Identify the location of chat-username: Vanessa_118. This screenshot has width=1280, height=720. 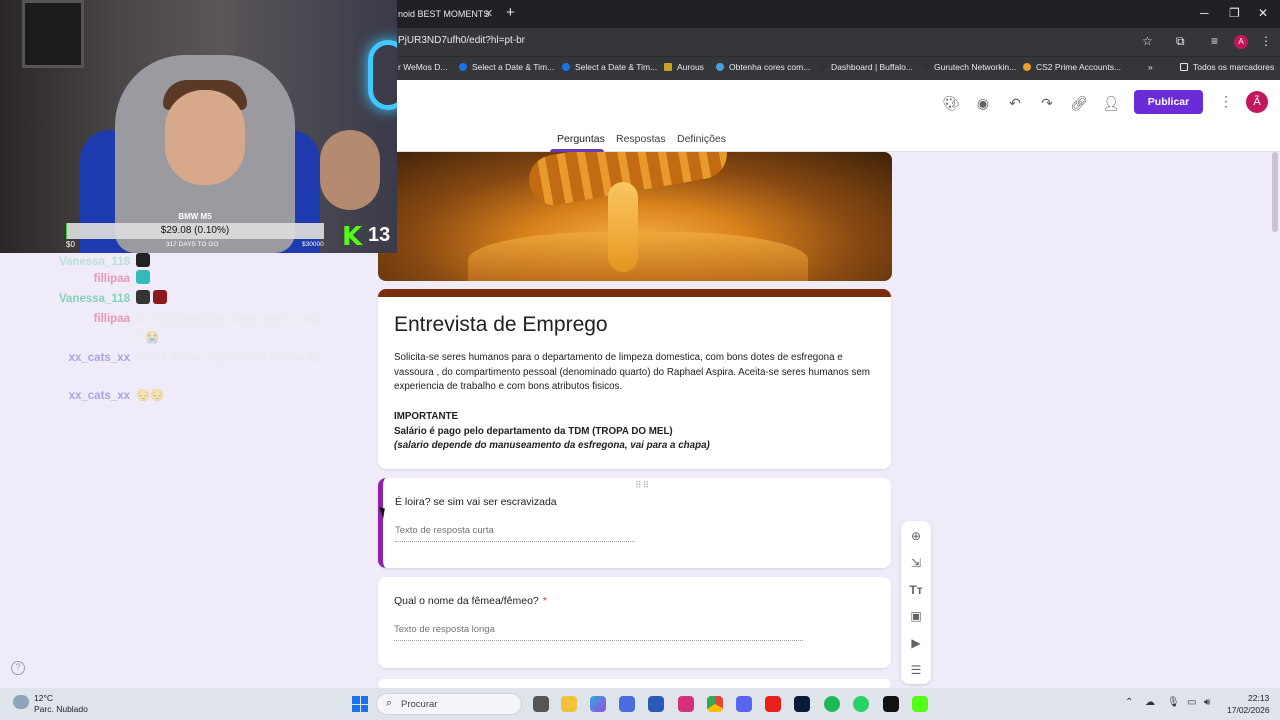
(94, 299).